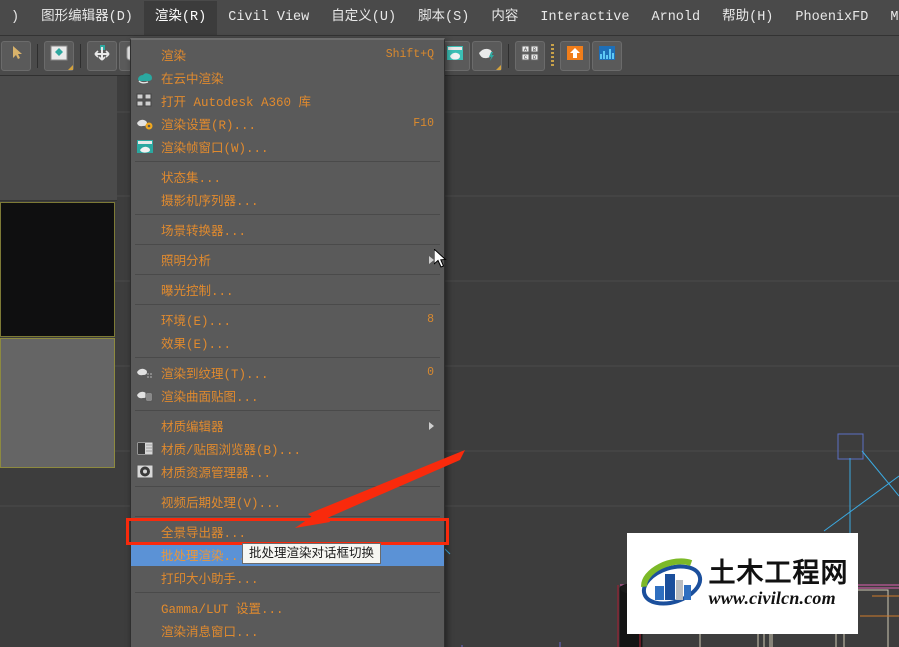  What do you see at coordinates (87, 18) in the screenshot?
I see `menubar-item-1: 图形编辑器(D)` at bounding box center [87, 18].